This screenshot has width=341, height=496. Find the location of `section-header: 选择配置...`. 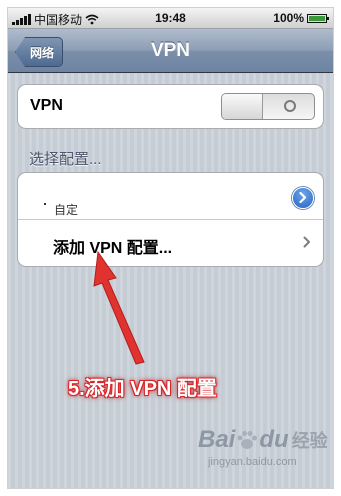

section-header: 选择配置... is located at coordinates (65, 159).